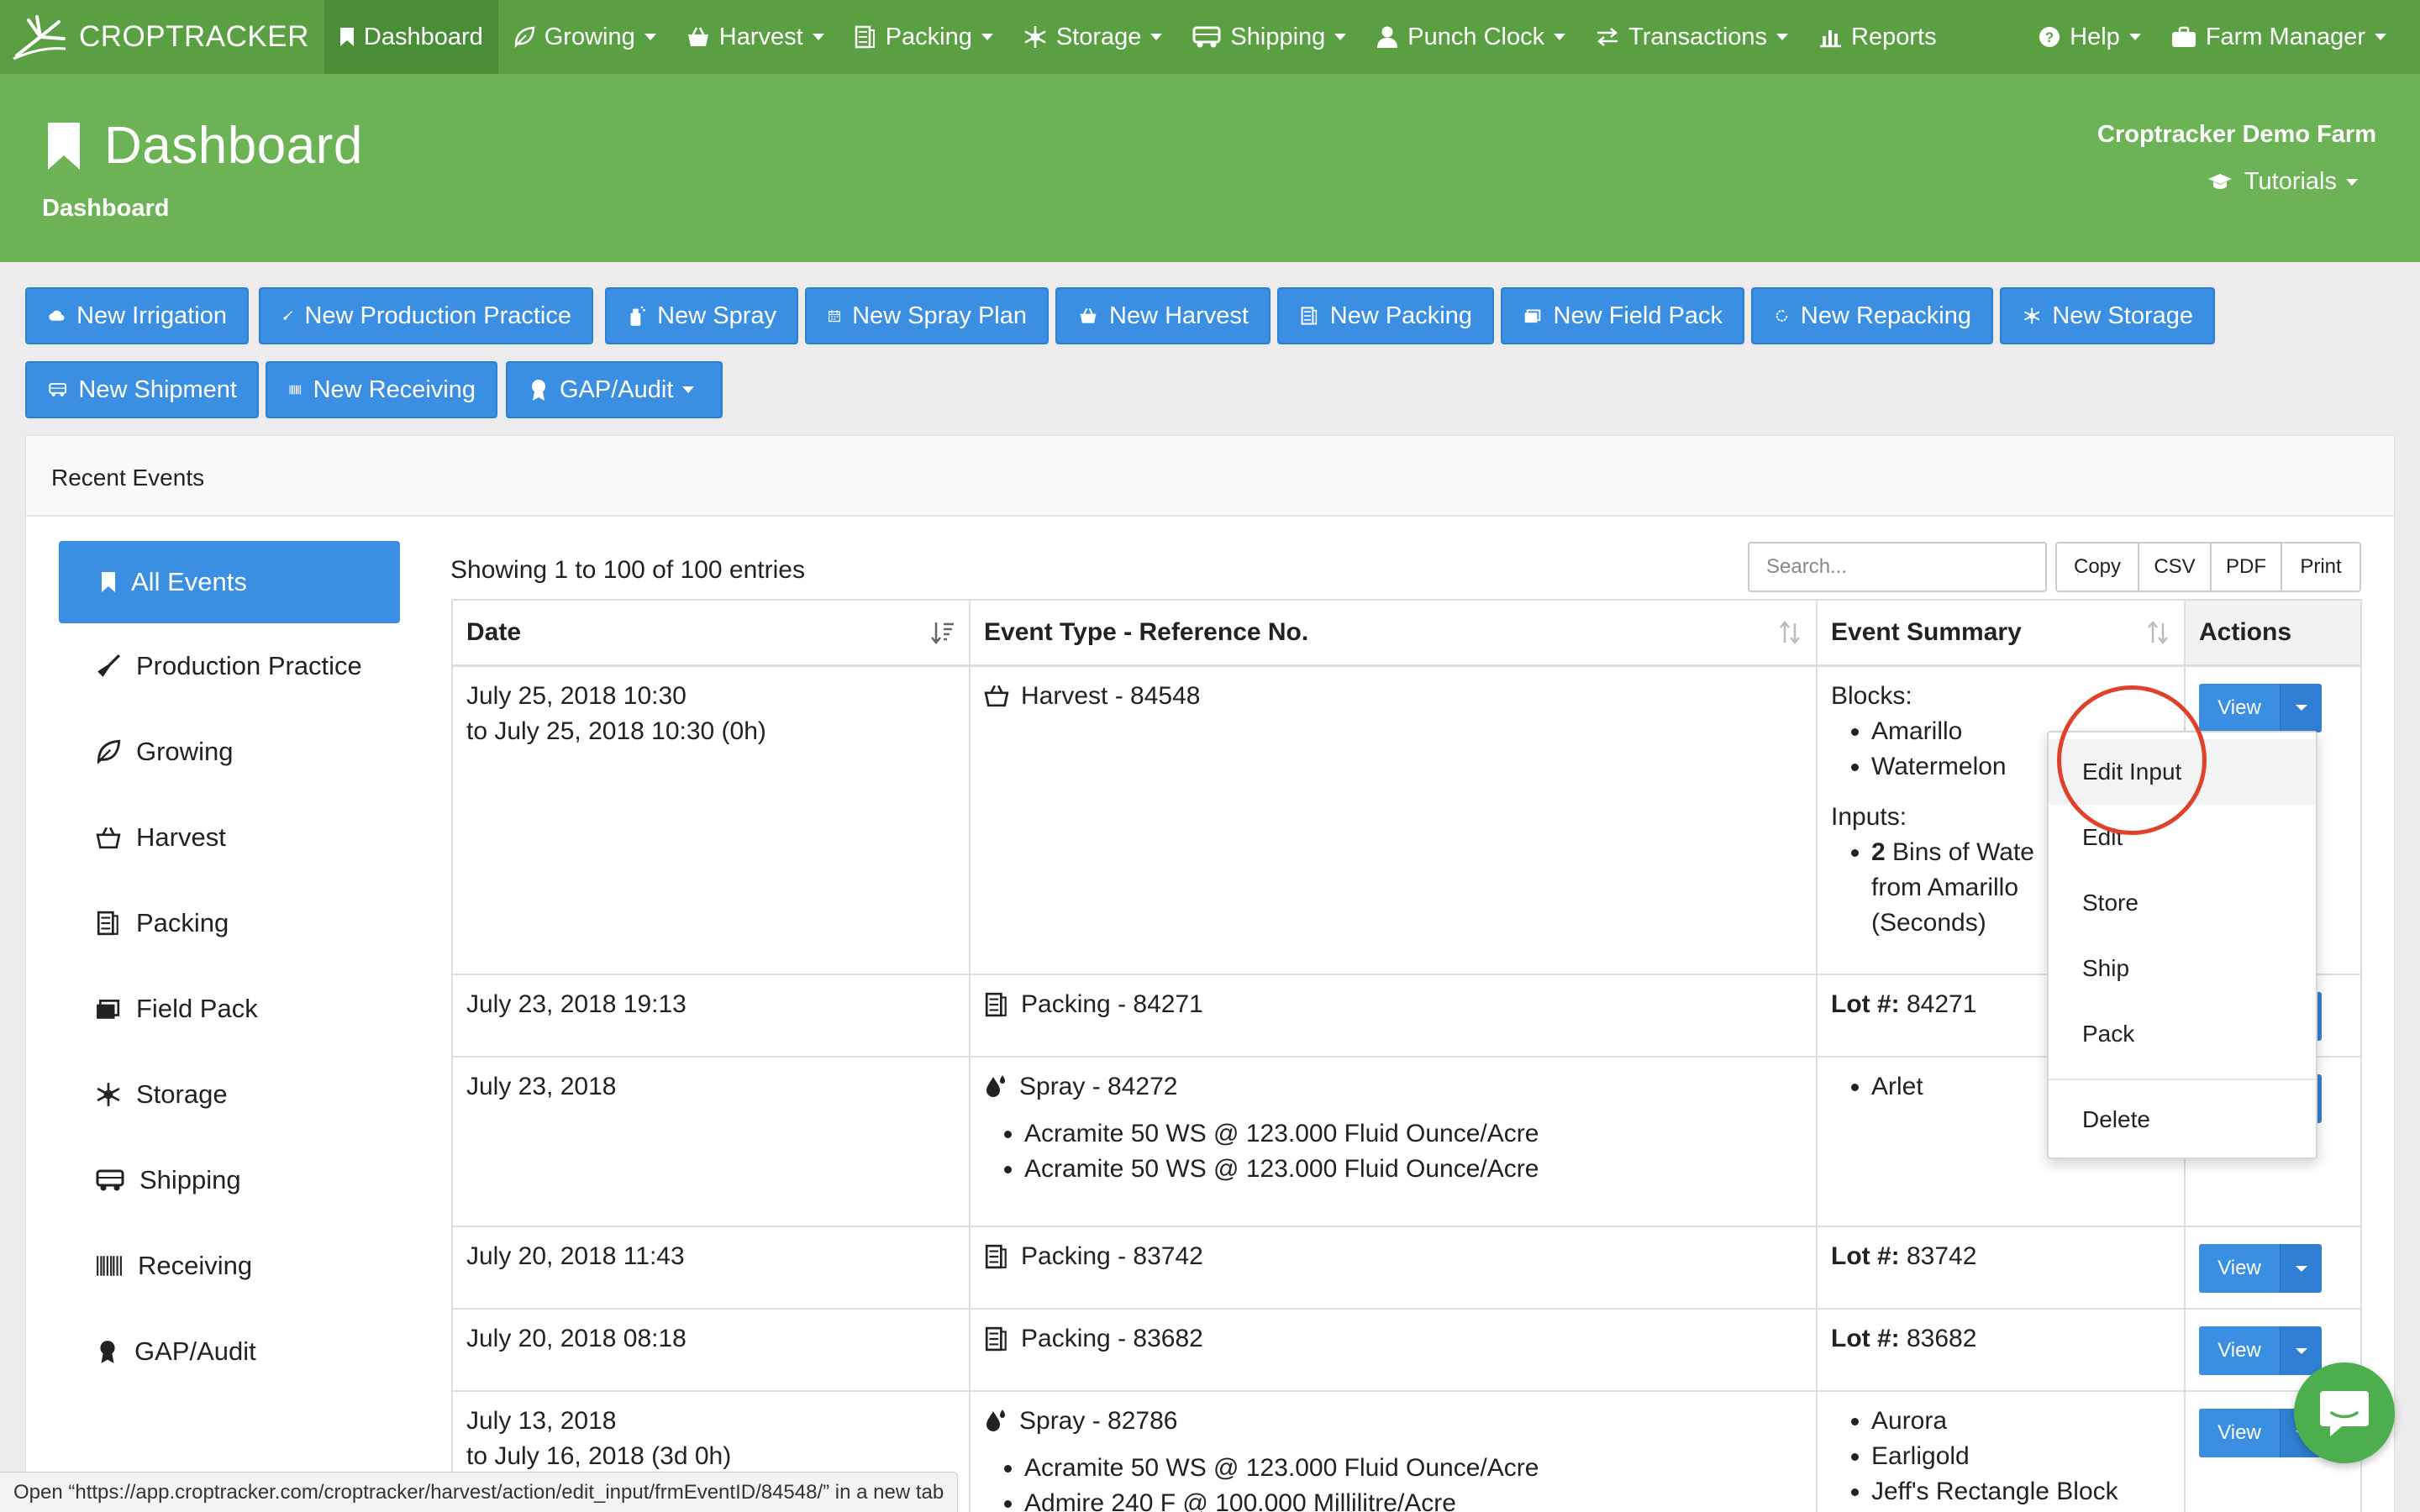 Image resolution: width=2420 pixels, height=1512 pixels. What do you see at coordinates (162, 37) in the screenshot?
I see `brand-logo: CROPTRACKER` at bounding box center [162, 37].